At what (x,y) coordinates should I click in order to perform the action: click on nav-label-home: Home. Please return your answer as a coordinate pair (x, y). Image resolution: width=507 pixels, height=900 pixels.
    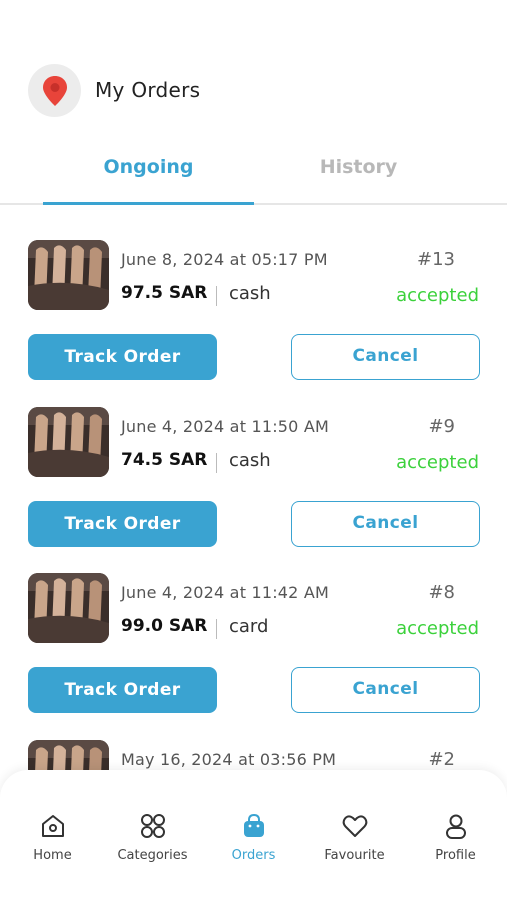
    Looking at the image, I should click on (52, 855).